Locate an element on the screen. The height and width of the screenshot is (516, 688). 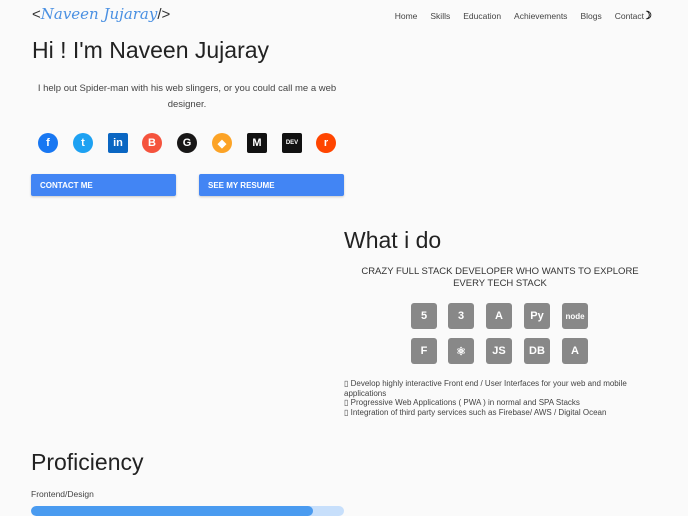
nodejs-icon: node is located at coordinates (575, 316).